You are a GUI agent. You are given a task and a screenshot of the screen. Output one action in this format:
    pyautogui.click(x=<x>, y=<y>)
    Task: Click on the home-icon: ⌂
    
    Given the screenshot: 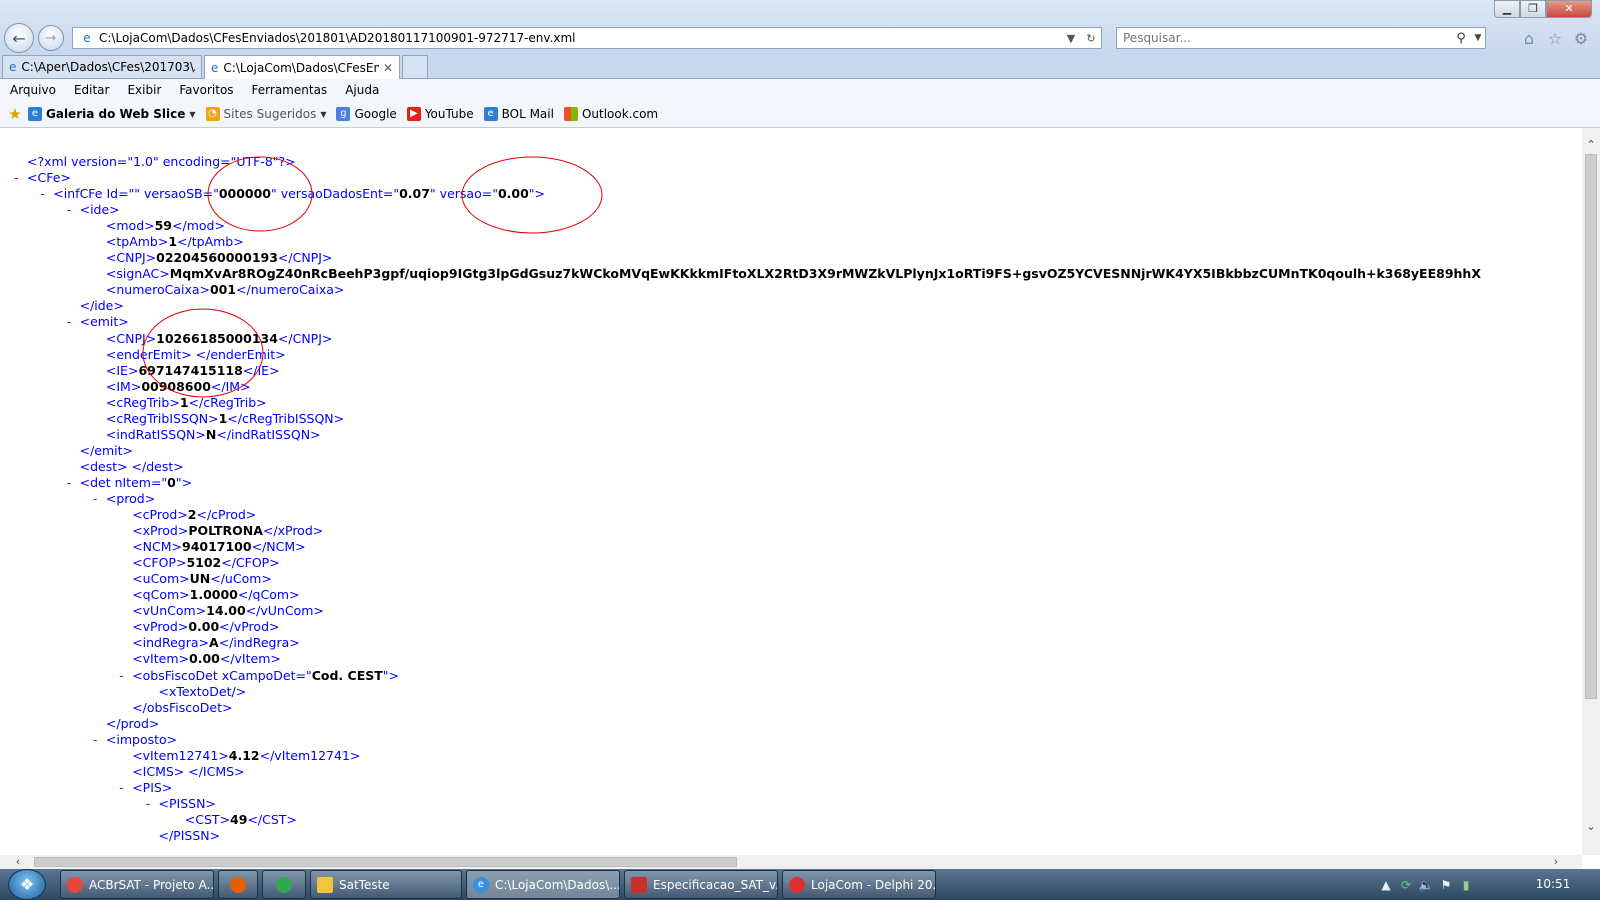 What is the action you would take?
    pyautogui.click(x=1529, y=39)
    